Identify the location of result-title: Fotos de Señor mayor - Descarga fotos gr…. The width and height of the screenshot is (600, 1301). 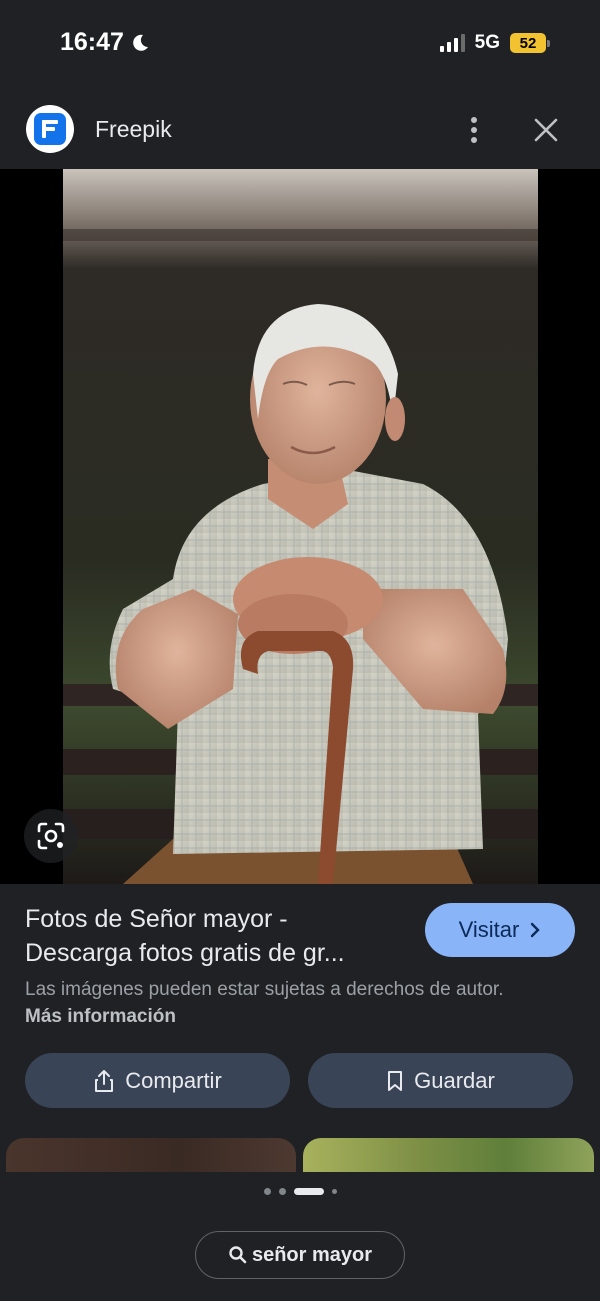
(220, 936).